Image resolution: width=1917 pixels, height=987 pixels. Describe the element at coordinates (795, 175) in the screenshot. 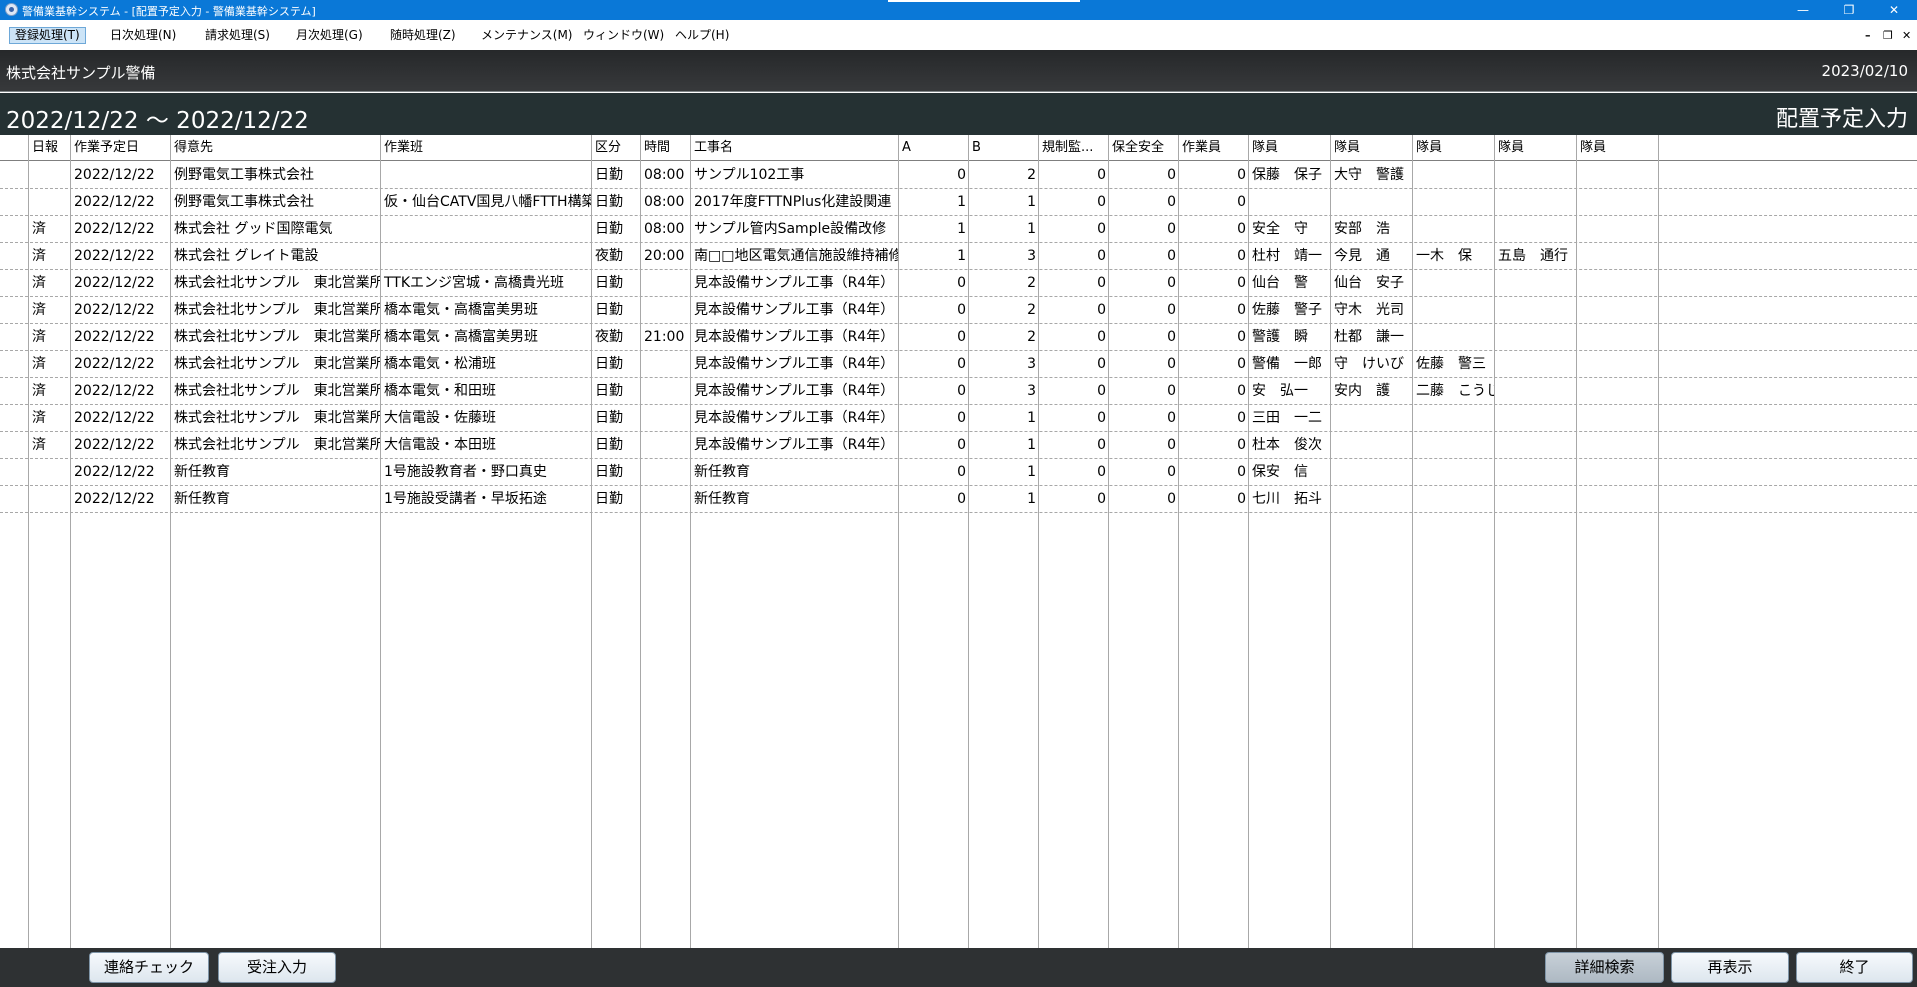

I see `cell-project-name: サンプル102工事` at that location.